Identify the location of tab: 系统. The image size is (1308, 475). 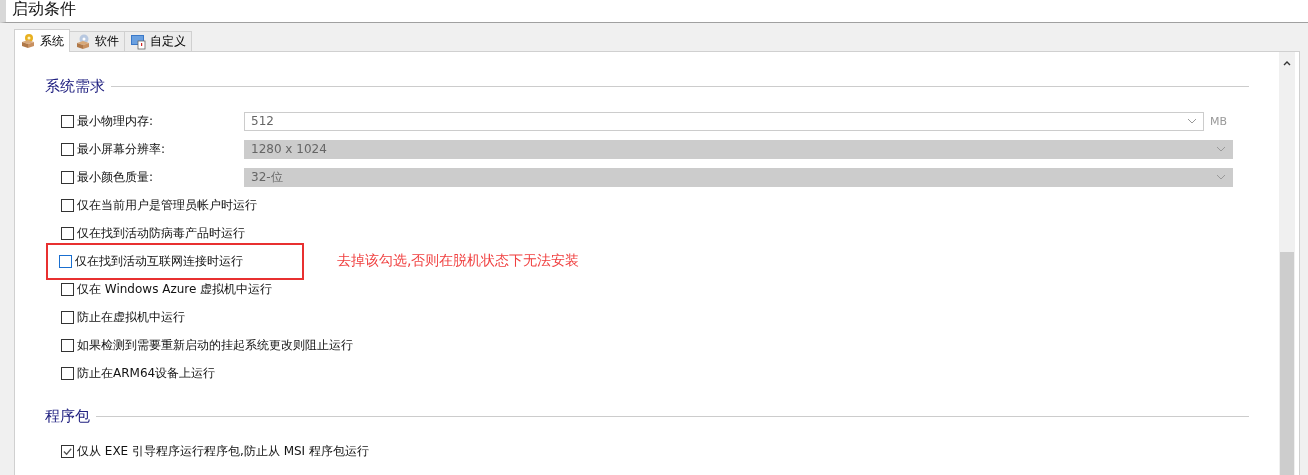
(42, 40).